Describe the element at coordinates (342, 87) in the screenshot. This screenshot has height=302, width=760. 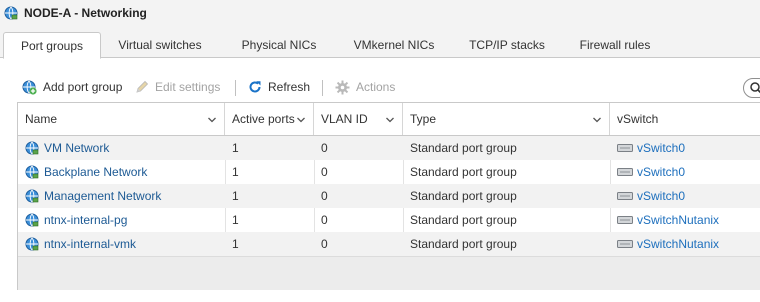
I see `gear-icon` at that location.